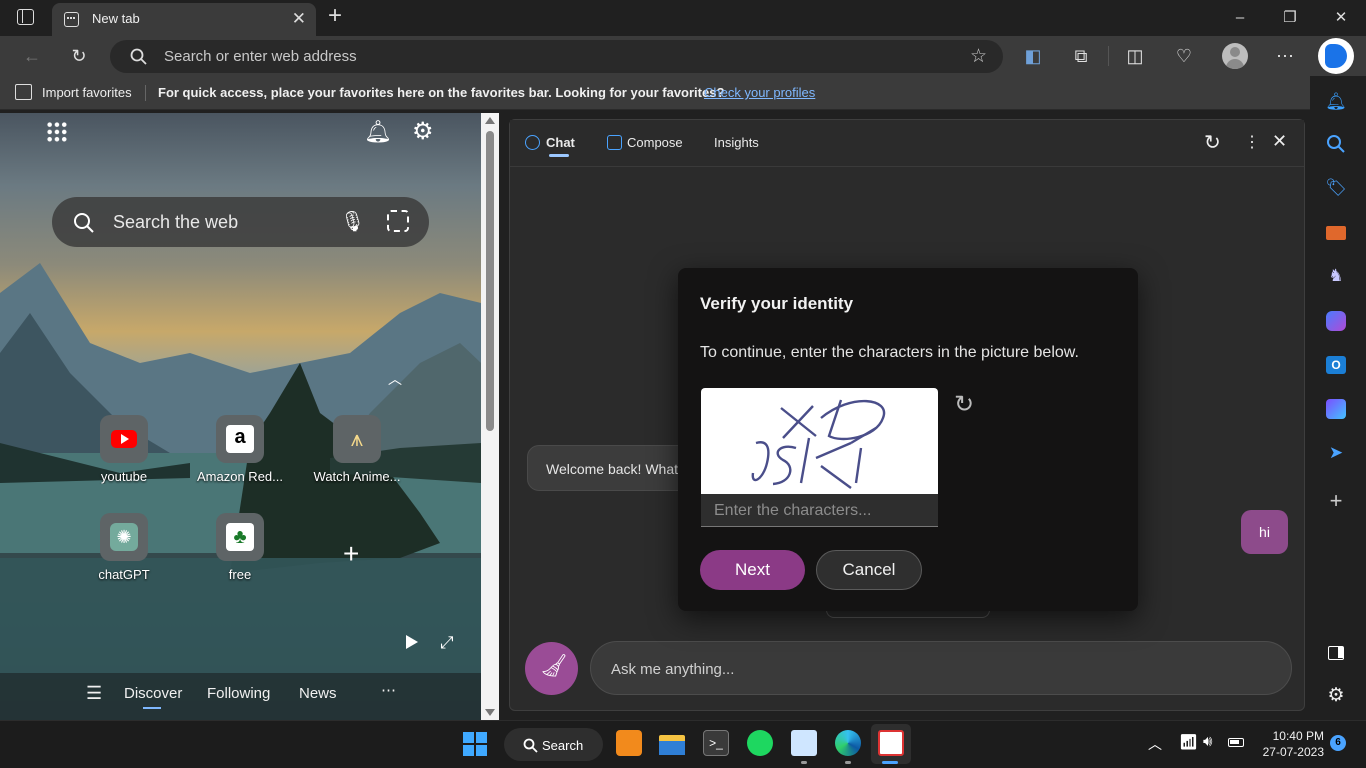  I want to click on games-icon: ♞, so click(1336, 276).